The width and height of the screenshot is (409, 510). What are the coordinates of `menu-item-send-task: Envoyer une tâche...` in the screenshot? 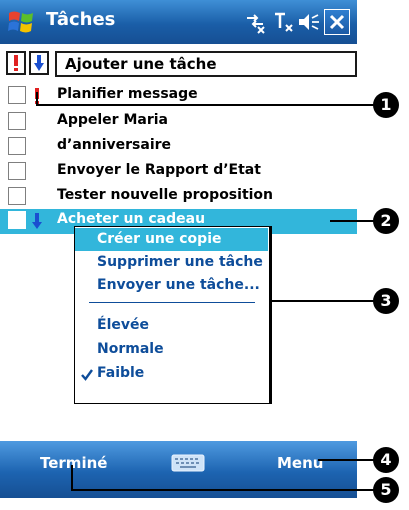 It's located at (171, 285).